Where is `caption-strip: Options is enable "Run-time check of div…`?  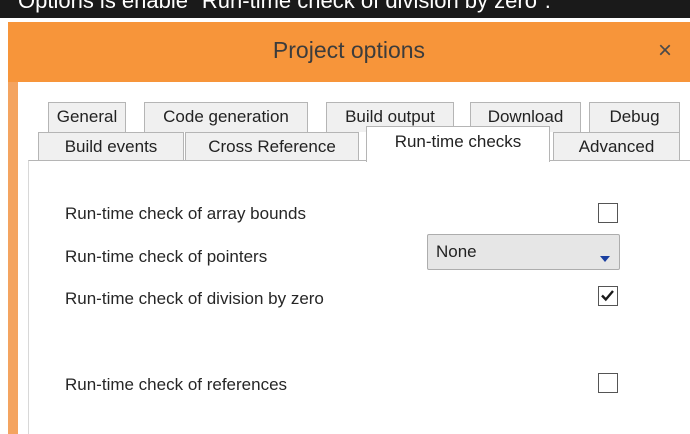 caption-strip: Options is enable "Run-time check of div… is located at coordinates (345, 9).